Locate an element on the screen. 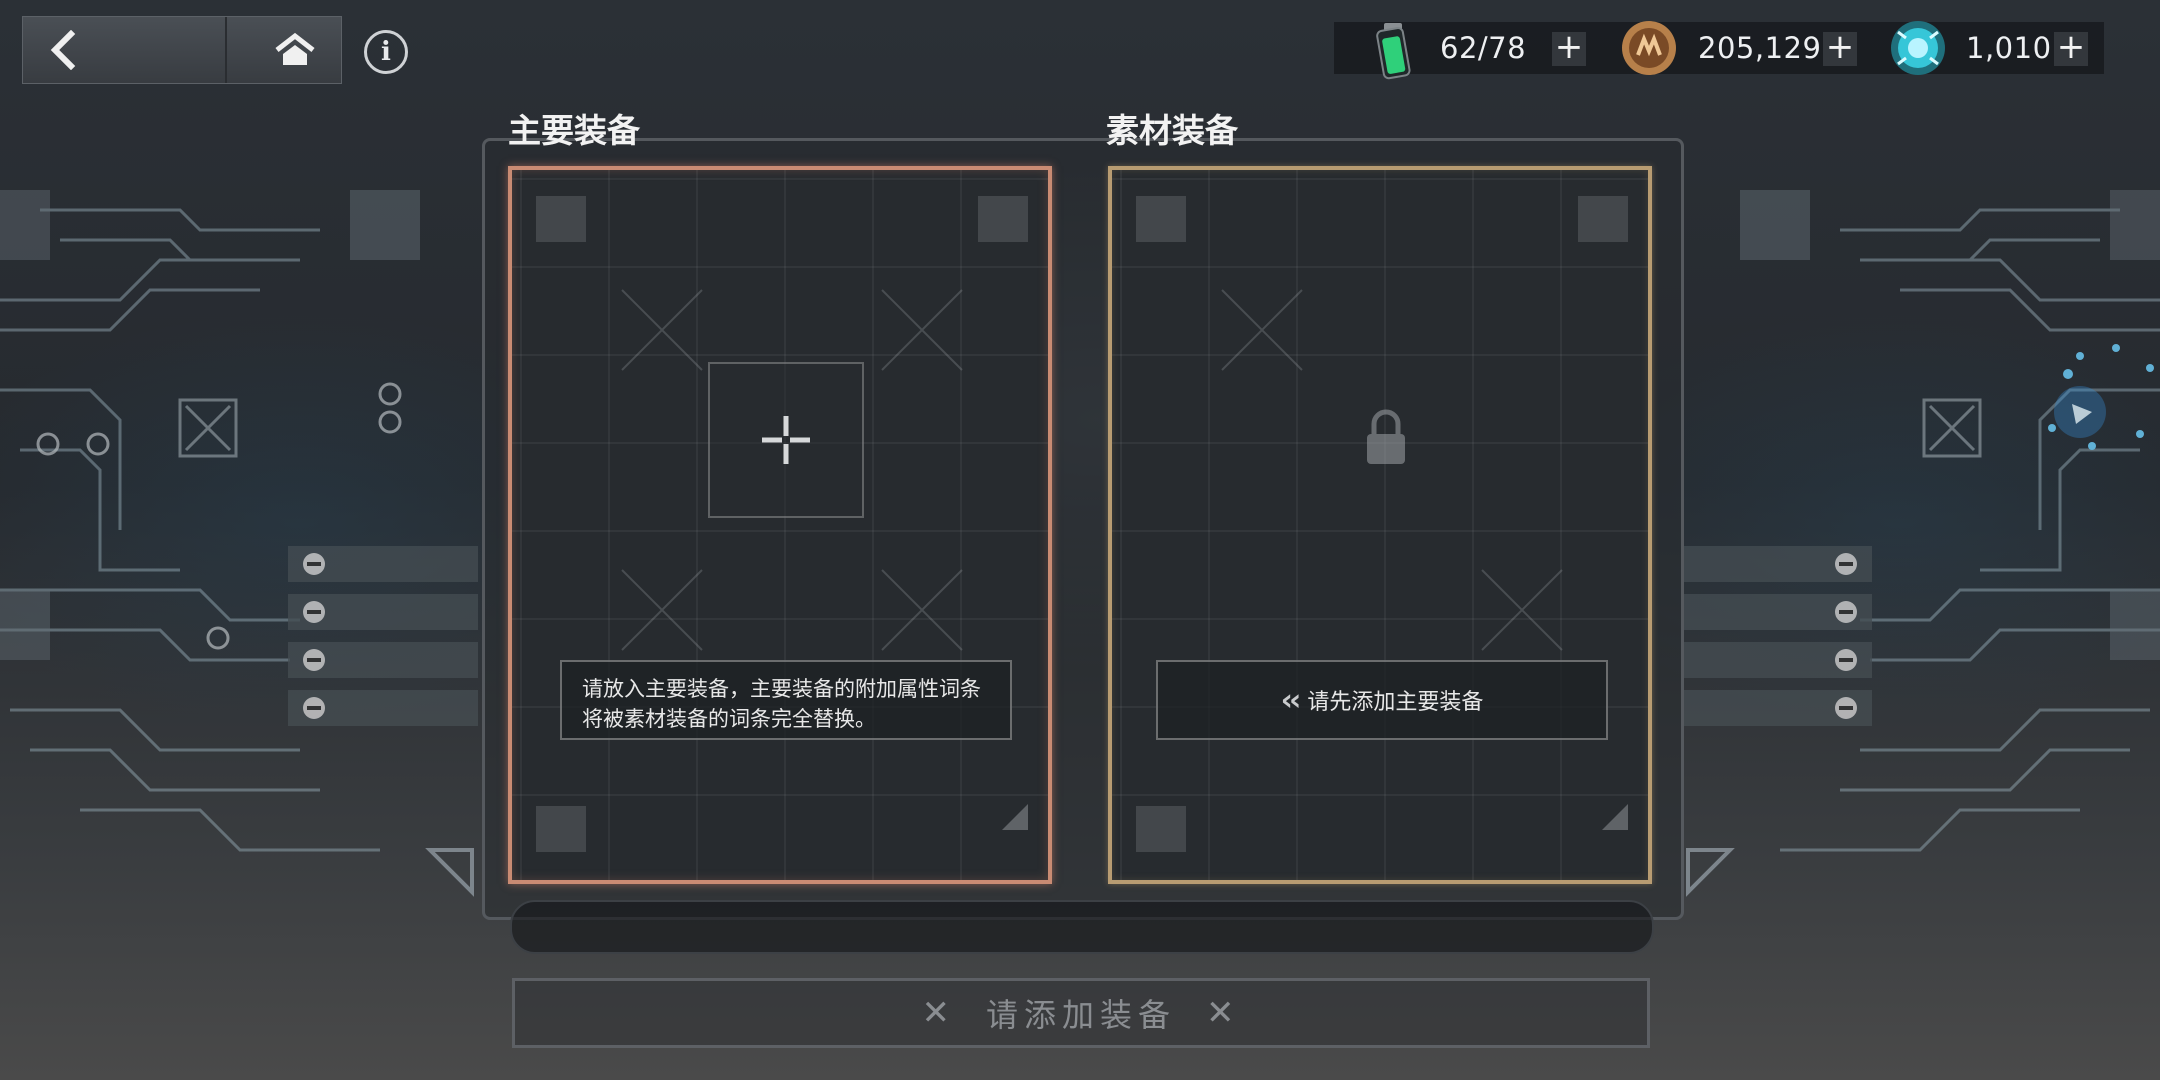 This screenshot has width=2160, height=1080. gold-value: 205,129 is located at coordinates (1760, 48).